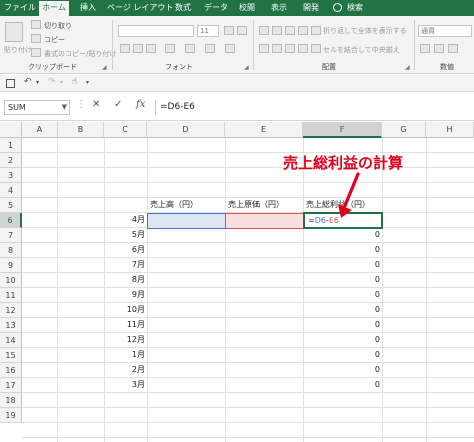  I want to click on font-name-box, so click(156, 31).